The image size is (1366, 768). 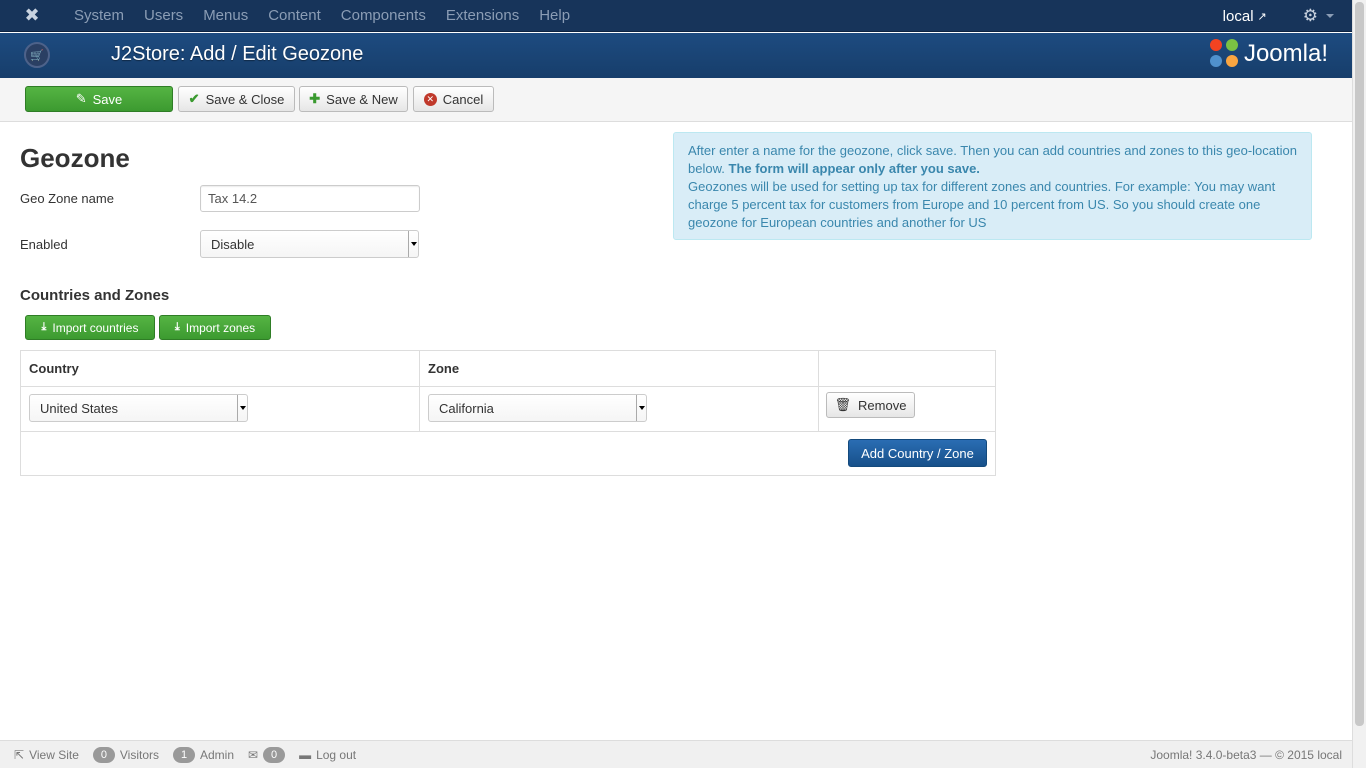 I want to click on logout-link: ▬ Log out, so click(x=327, y=755).